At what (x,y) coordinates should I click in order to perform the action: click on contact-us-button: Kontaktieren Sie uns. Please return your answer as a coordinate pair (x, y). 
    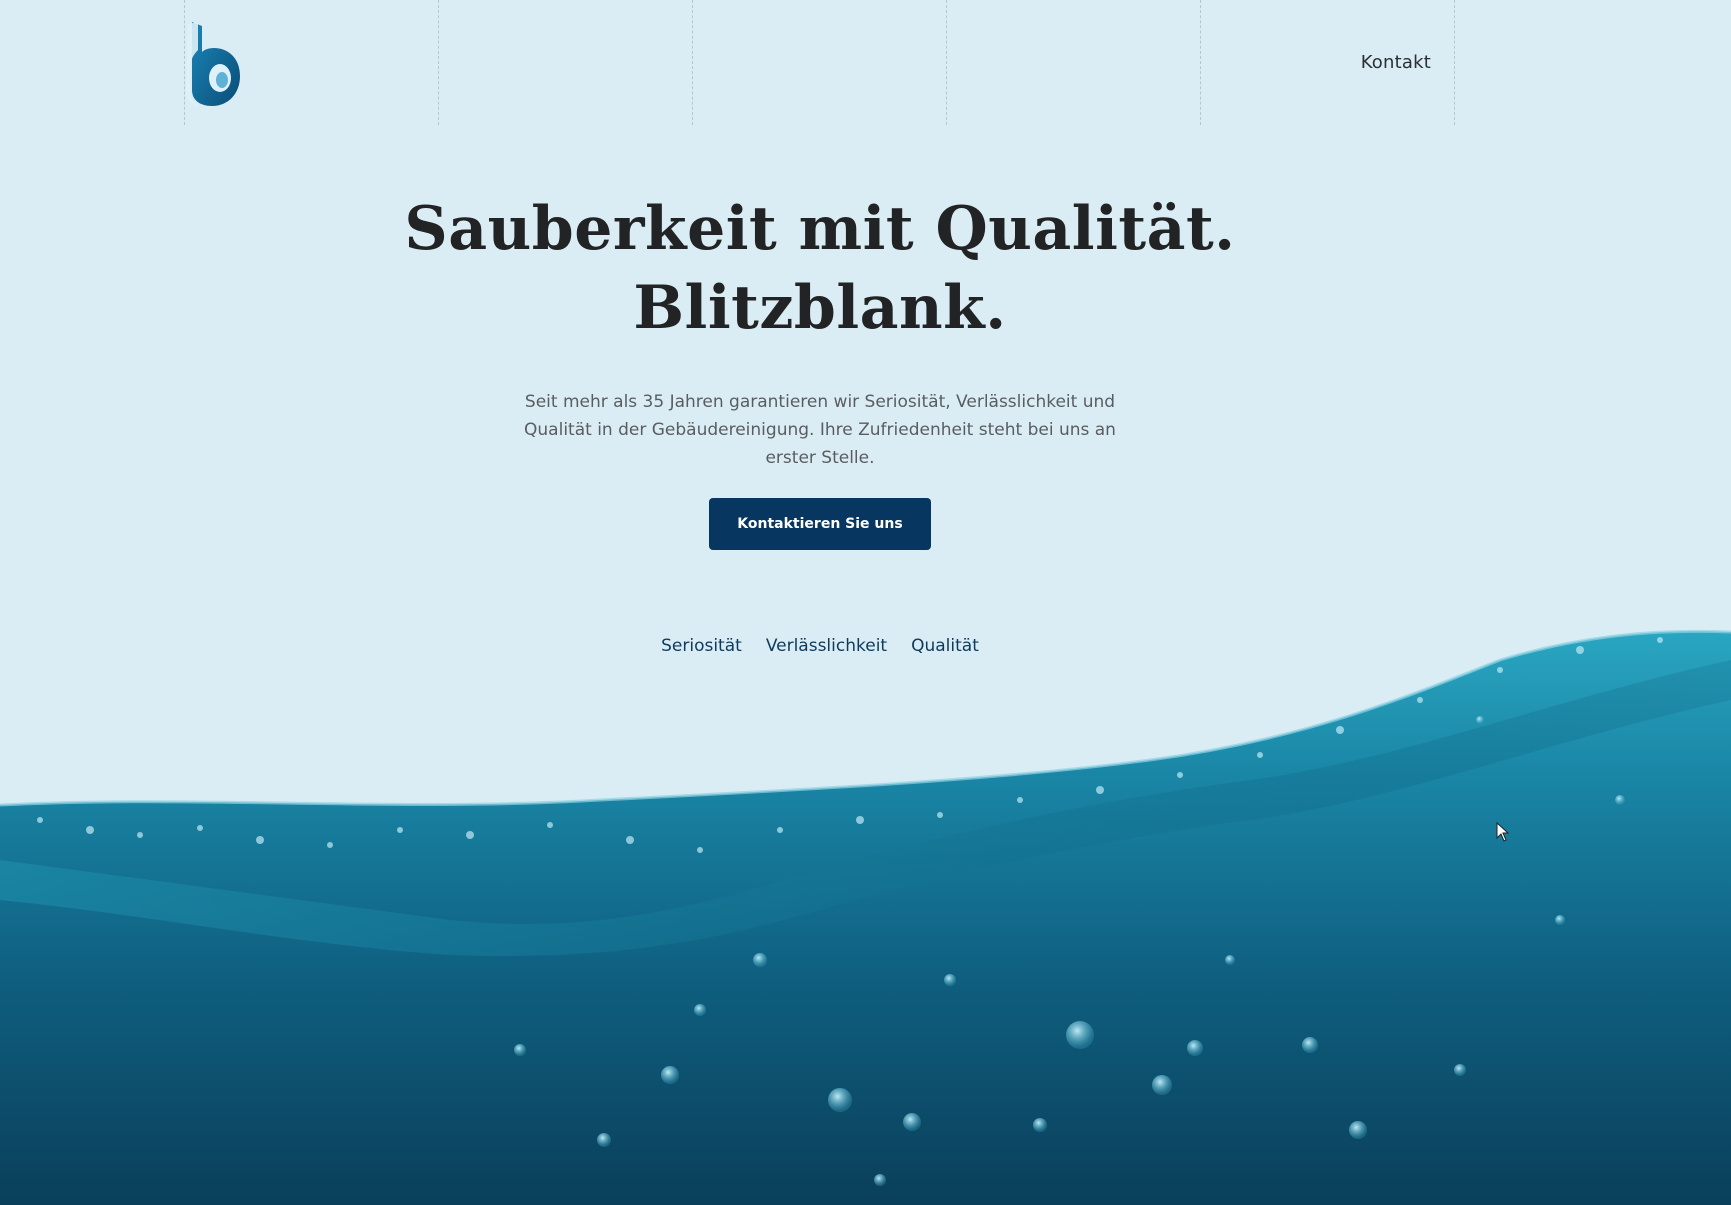
    Looking at the image, I should click on (820, 524).